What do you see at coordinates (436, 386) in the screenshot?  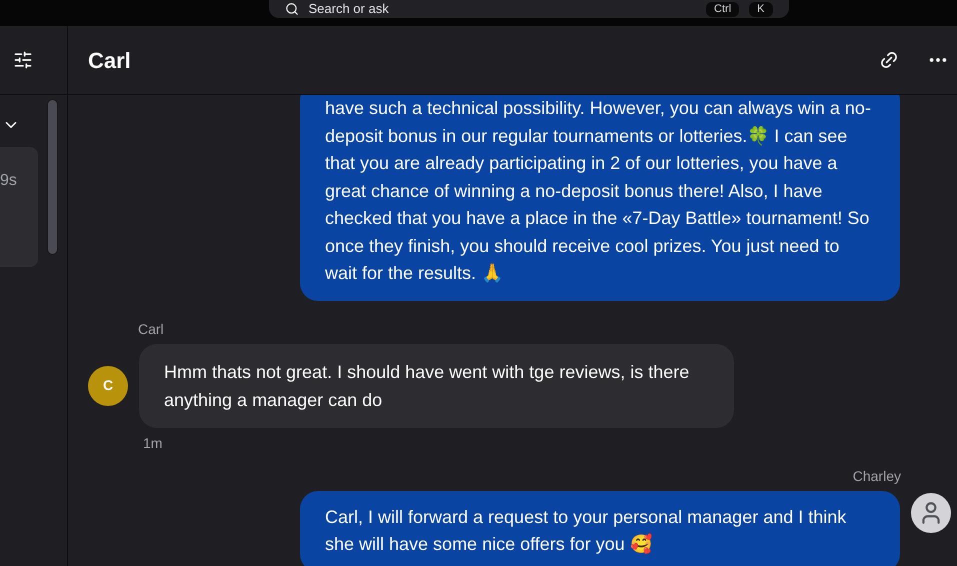 I see `message-bubble: Hmm thats not great. I should have went with tge reviews, is there anything a manager can do` at bounding box center [436, 386].